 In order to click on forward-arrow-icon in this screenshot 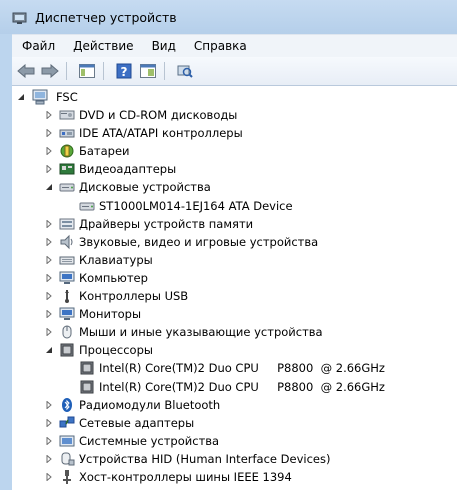, I will do `click(50, 71)`.